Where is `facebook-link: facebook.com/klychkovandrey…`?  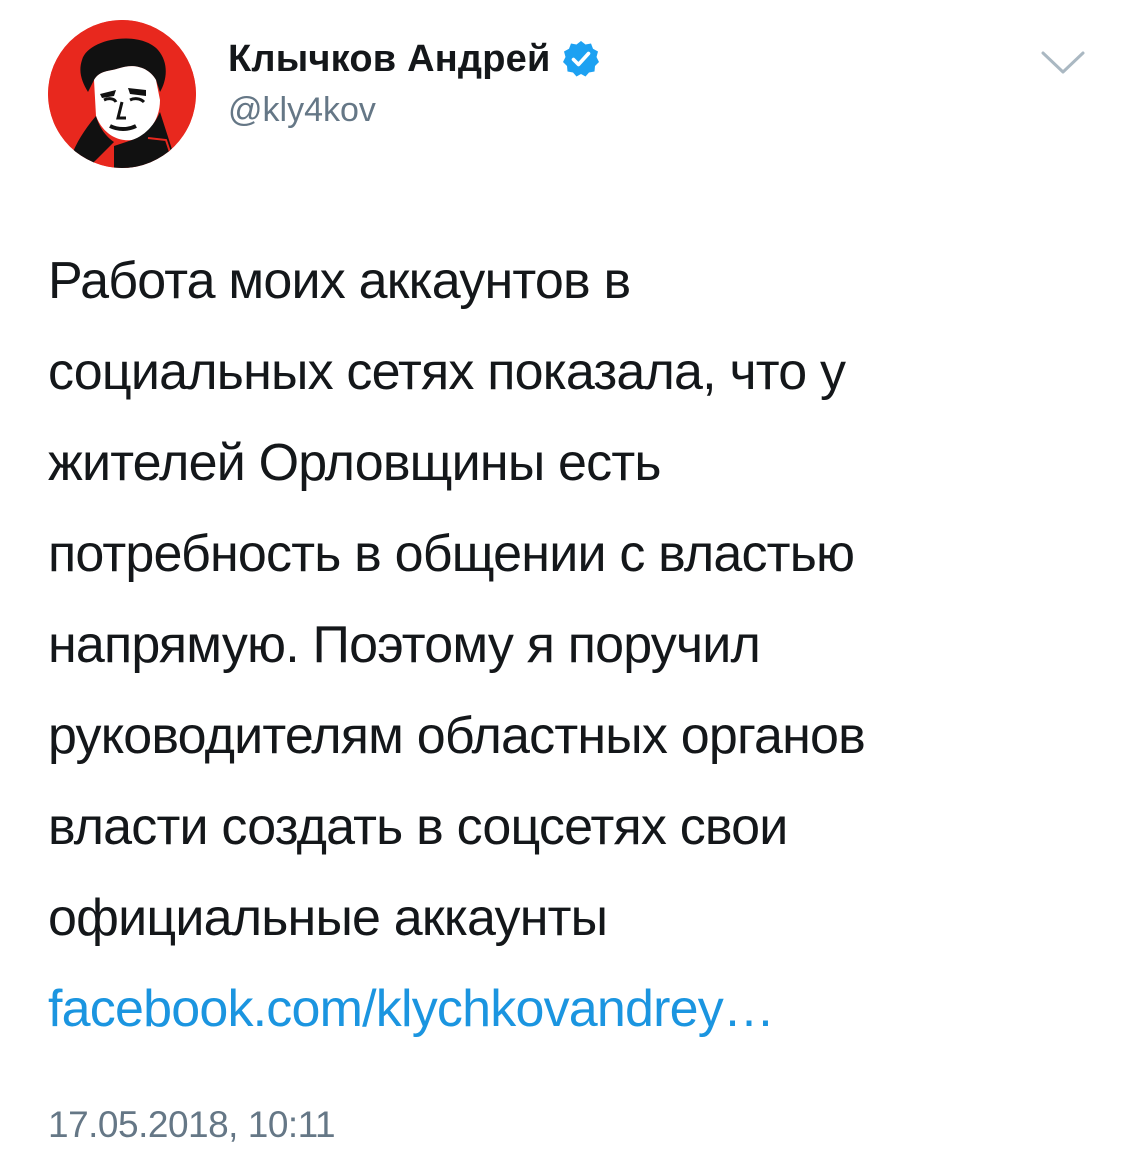
facebook-link: facebook.com/klychkovandrey… is located at coordinates (568, 1009).